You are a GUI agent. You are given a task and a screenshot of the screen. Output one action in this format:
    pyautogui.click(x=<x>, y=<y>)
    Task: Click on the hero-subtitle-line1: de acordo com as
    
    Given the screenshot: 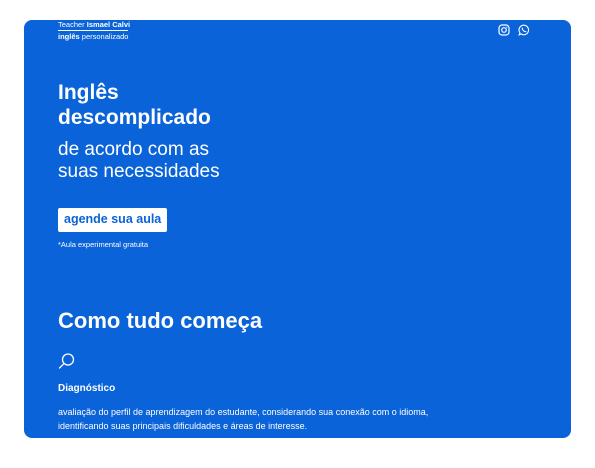 What is the action you would take?
    pyautogui.click(x=134, y=149)
    